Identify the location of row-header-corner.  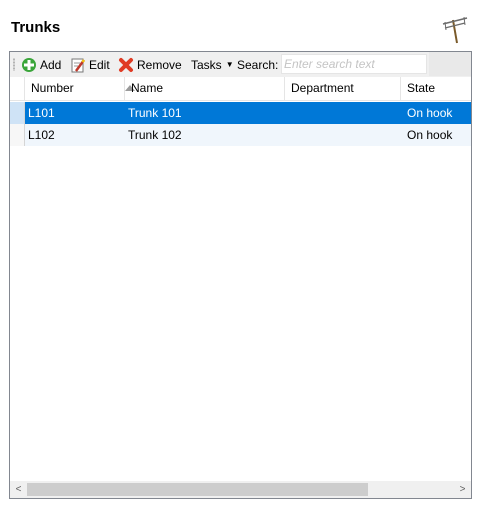
(17, 88).